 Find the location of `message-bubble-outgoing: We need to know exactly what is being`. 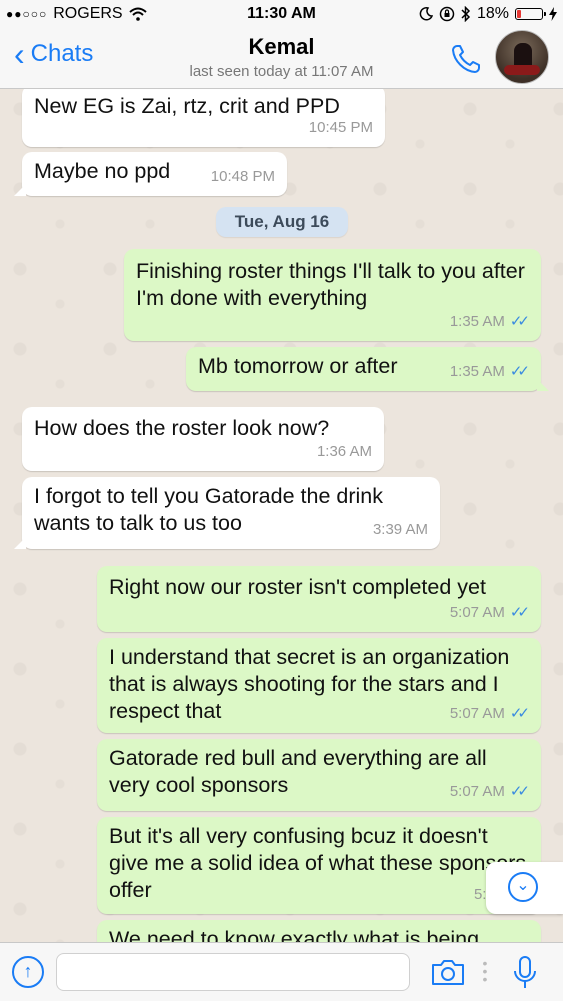

message-bubble-outgoing: We need to know exactly what is being is located at coordinates (319, 931).